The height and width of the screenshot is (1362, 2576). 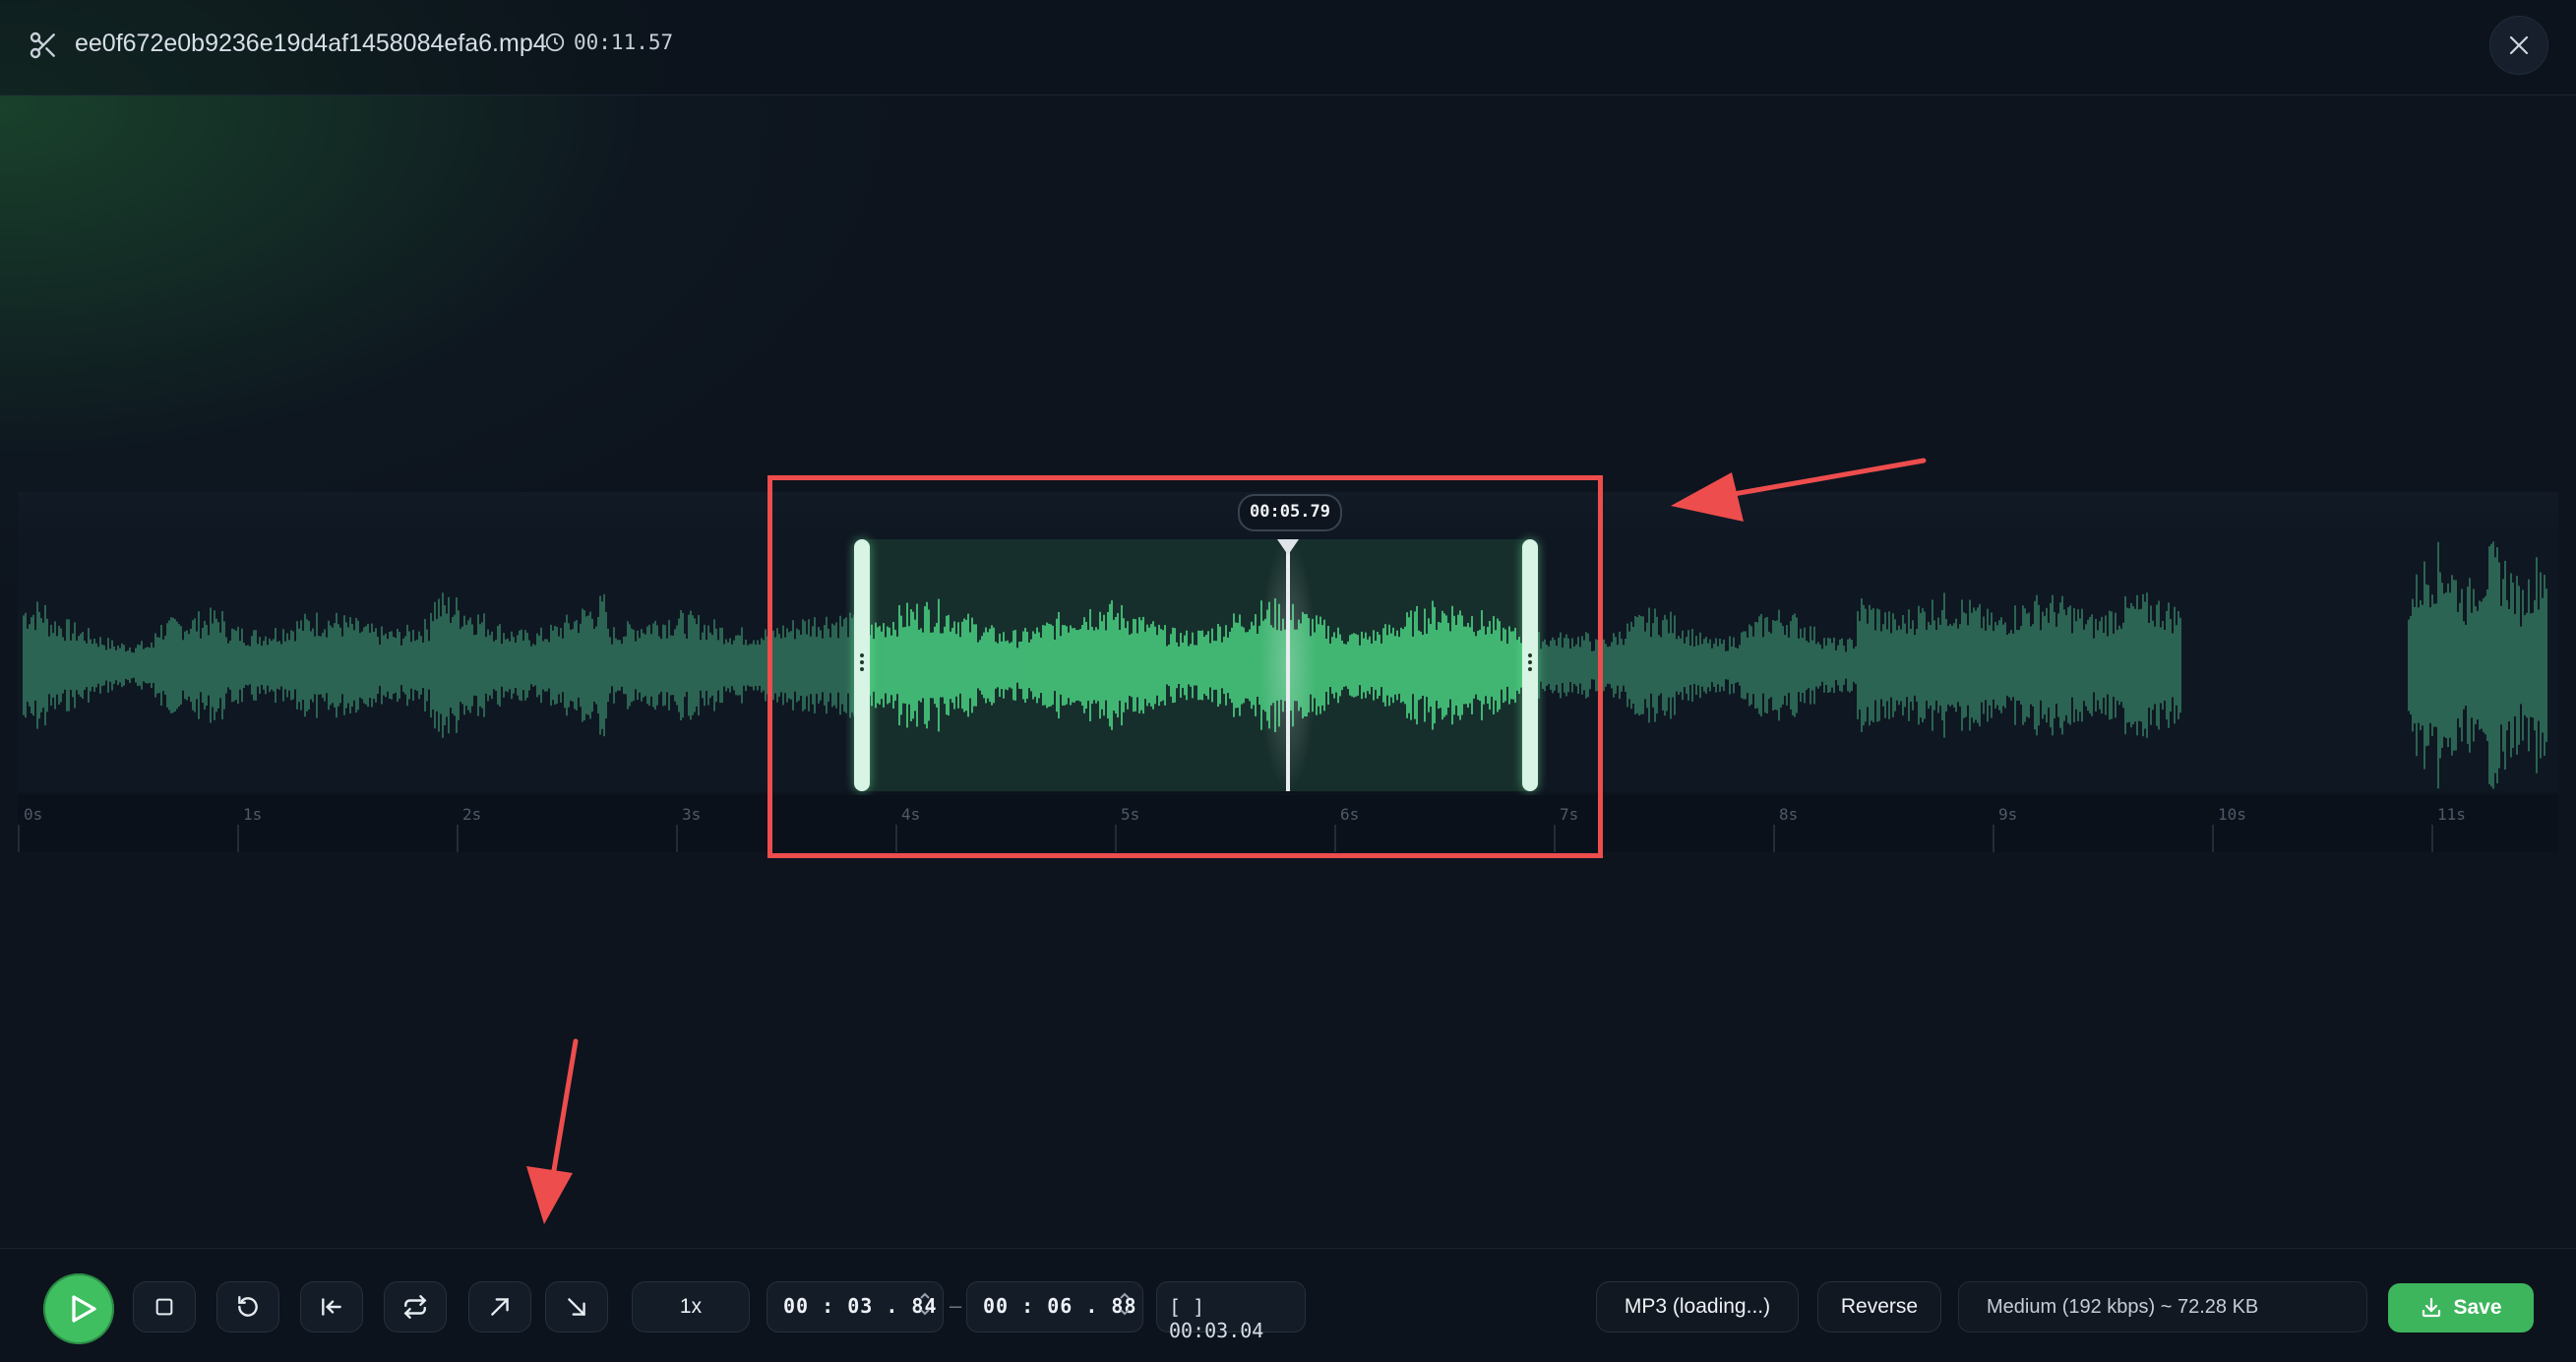 What do you see at coordinates (925, 1307) in the screenshot?
I see `start-time-stepper` at bounding box center [925, 1307].